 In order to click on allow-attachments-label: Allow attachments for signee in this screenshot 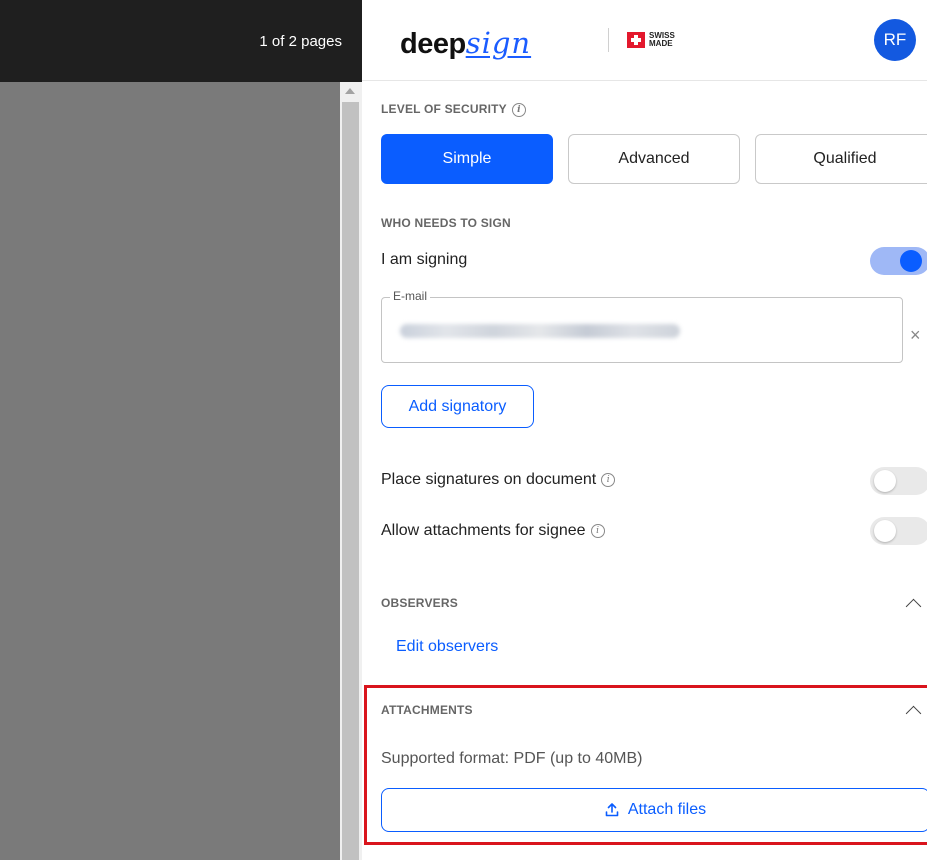, I will do `click(483, 530)`.